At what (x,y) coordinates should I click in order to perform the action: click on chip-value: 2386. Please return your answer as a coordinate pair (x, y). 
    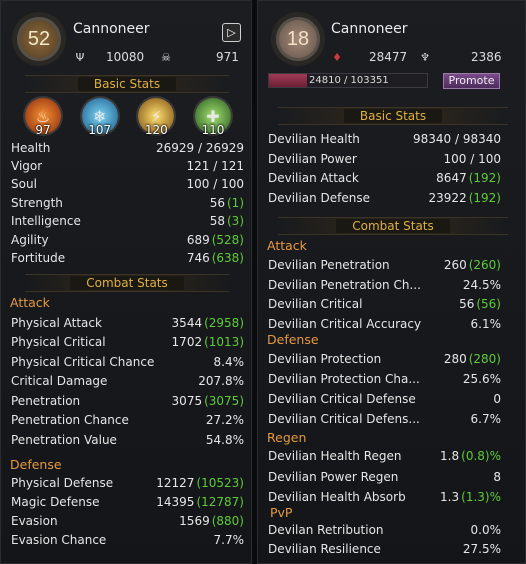
    Looking at the image, I should click on (486, 57).